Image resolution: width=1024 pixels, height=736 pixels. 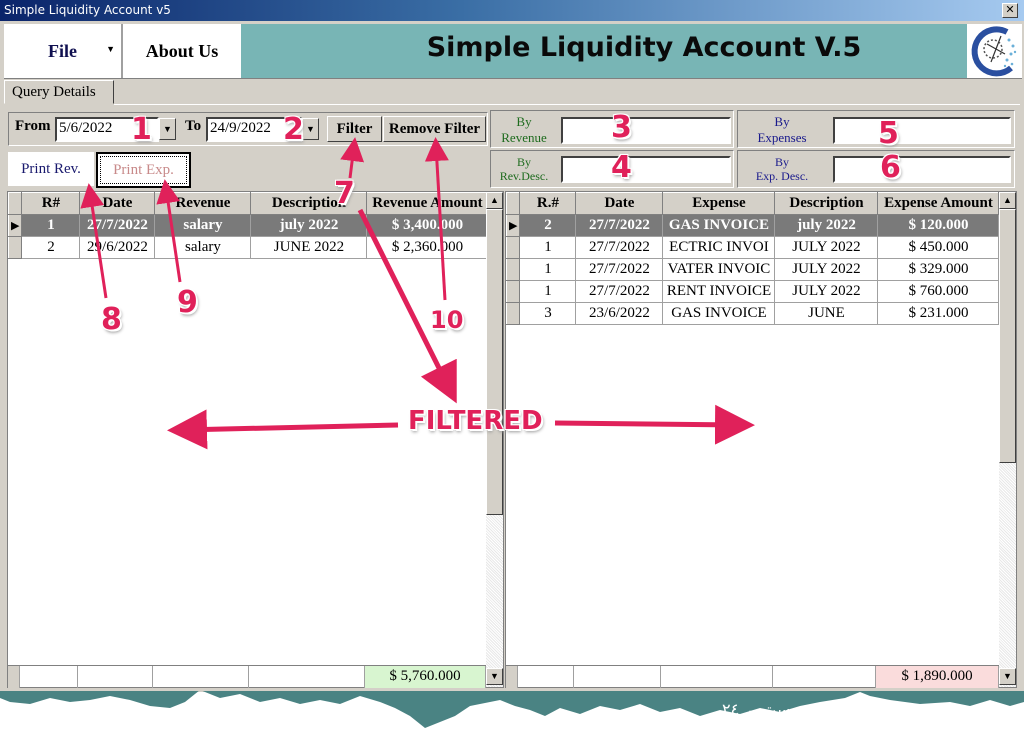 I want to click on cell-amount: $ 3,400.000, so click(x=427, y=225).